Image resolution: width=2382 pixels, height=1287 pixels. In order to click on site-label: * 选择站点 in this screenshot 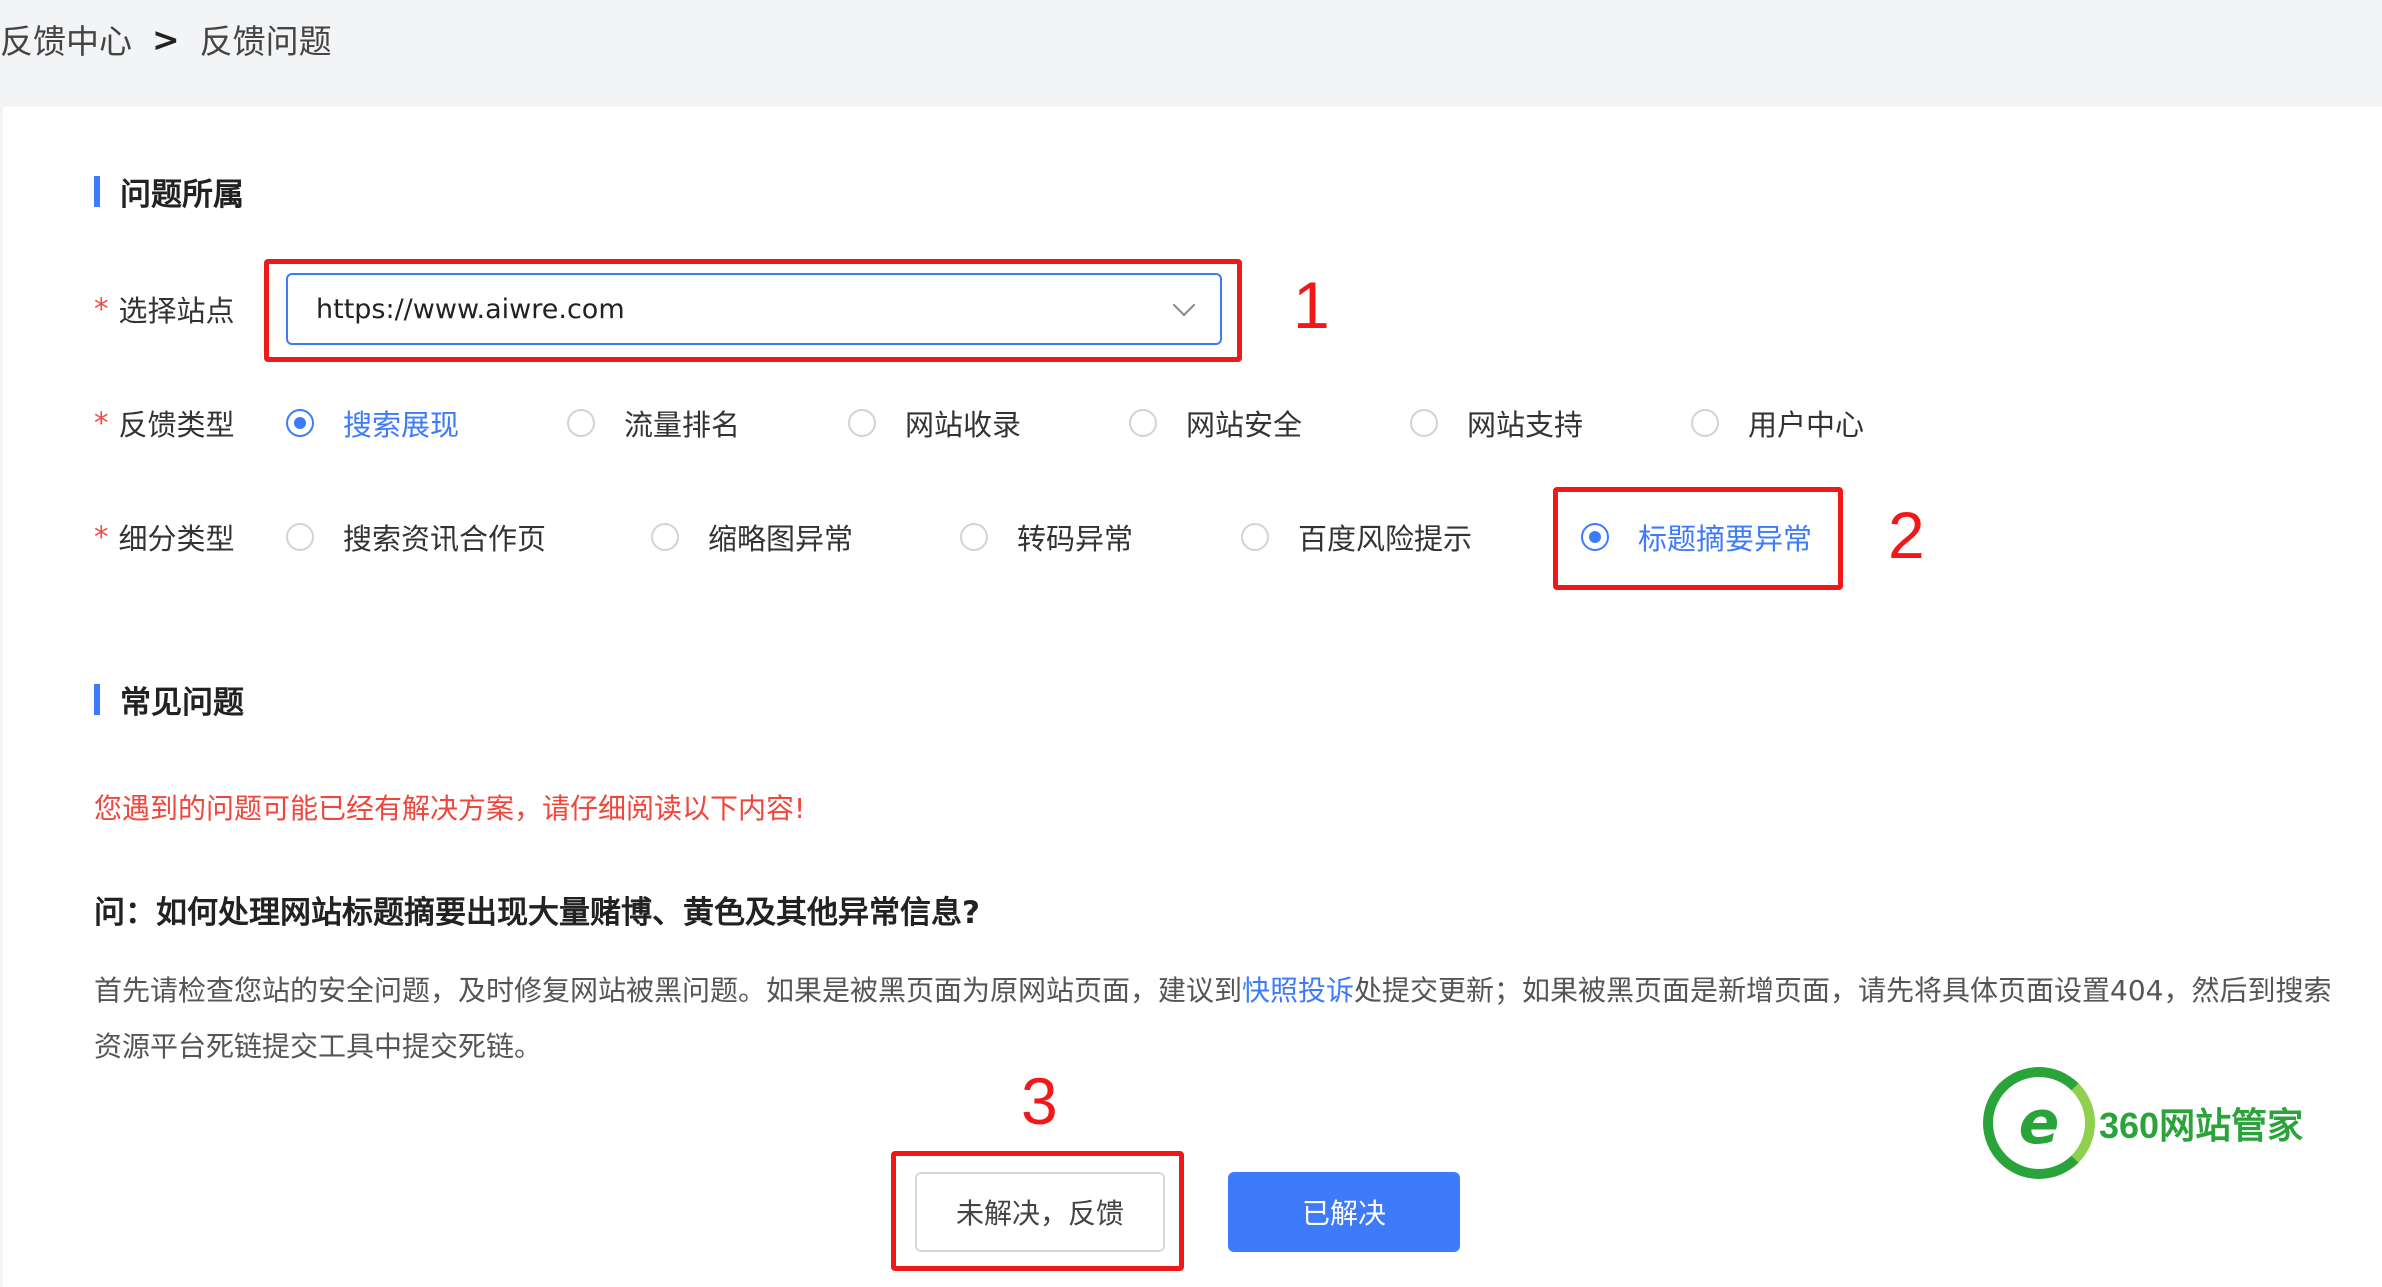, I will do `click(164, 309)`.